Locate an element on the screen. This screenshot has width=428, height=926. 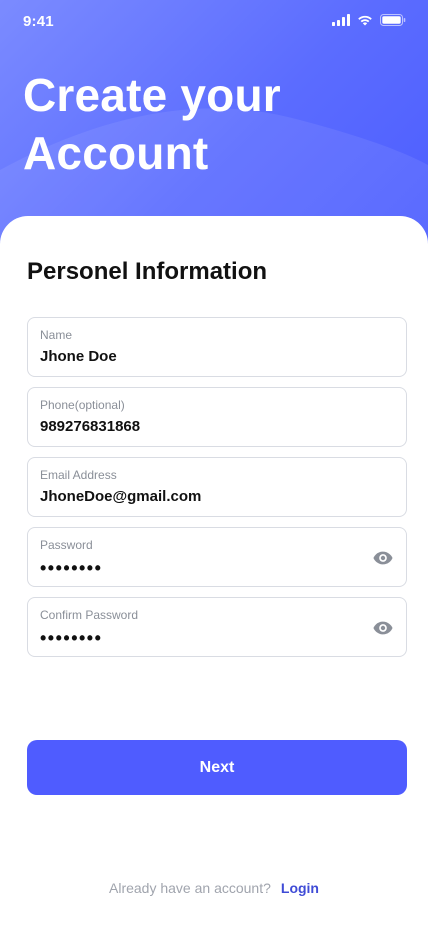
name-field-label: Name is located at coordinates (56, 335).